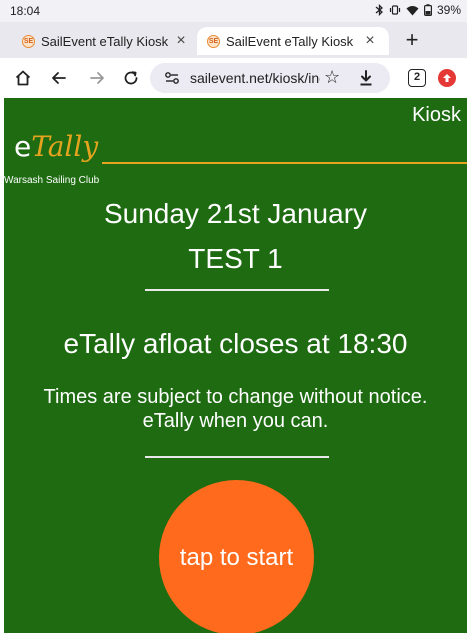 The image size is (467, 633). I want to click on club-name: Warsash Sailing Club, so click(52, 180).